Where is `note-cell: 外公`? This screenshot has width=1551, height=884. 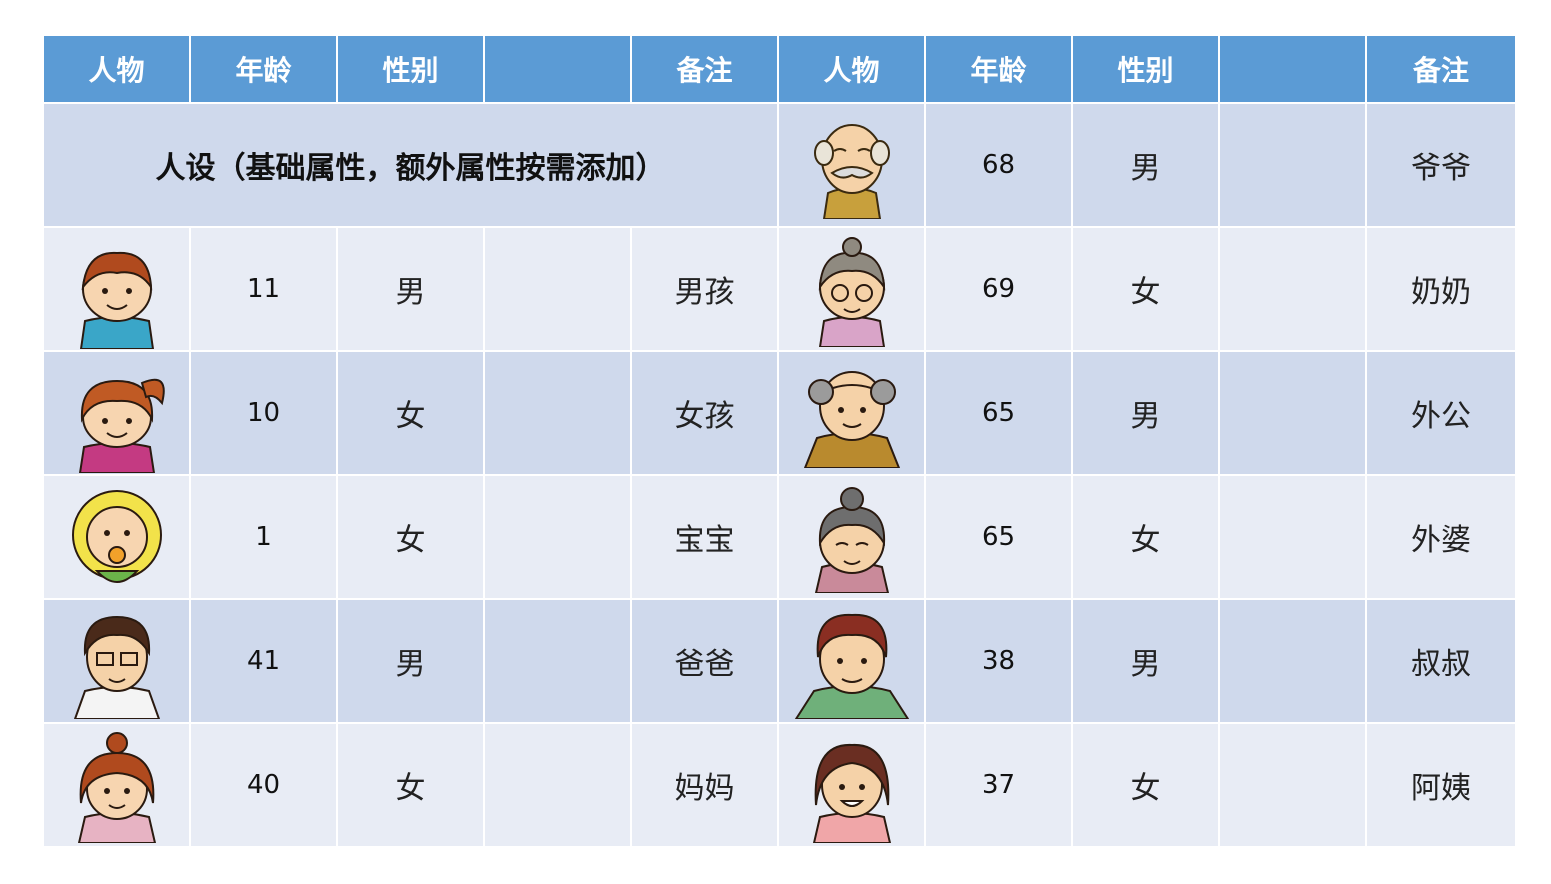 note-cell: 外公 is located at coordinates (1441, 413).